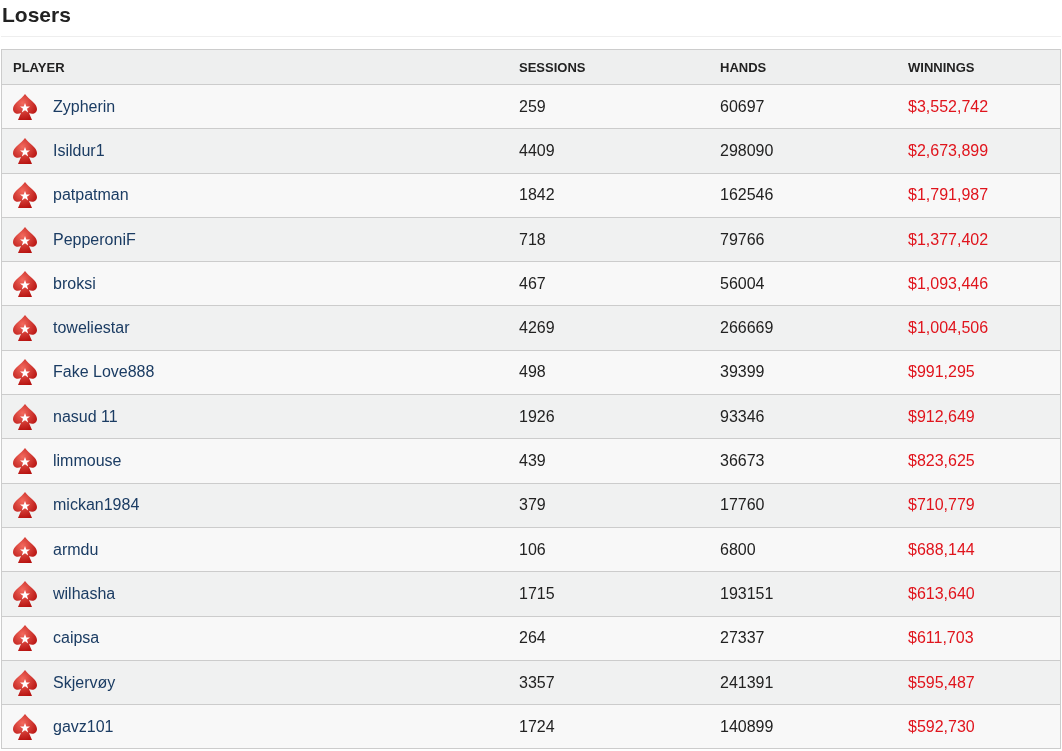 This screenshot has height=751, width=1062. I want to click on hands-cell-text: 193151, so click(747, 593).